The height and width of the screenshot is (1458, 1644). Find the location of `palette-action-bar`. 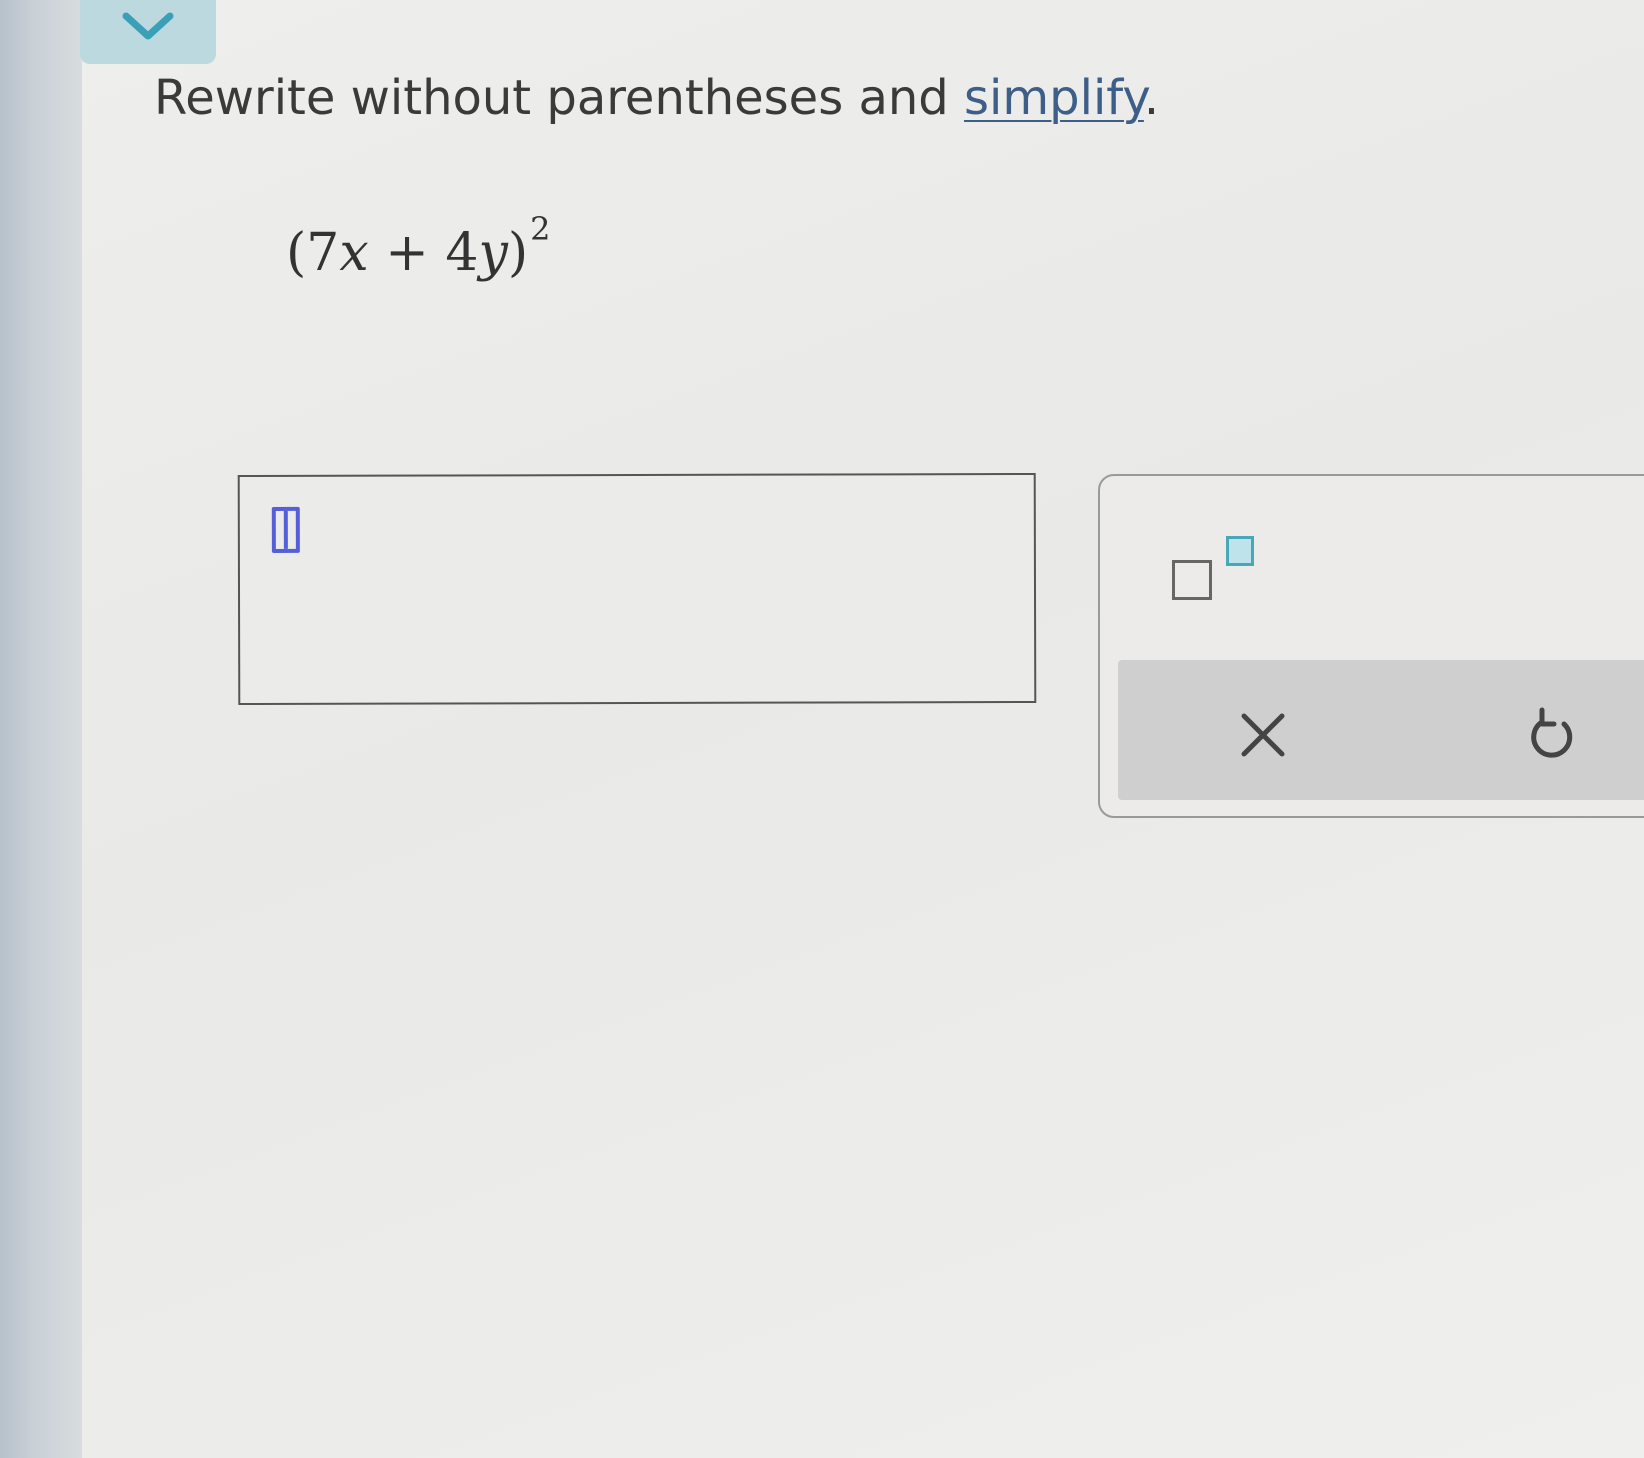

palette-action-bar is located at coordinates (1381, 730).